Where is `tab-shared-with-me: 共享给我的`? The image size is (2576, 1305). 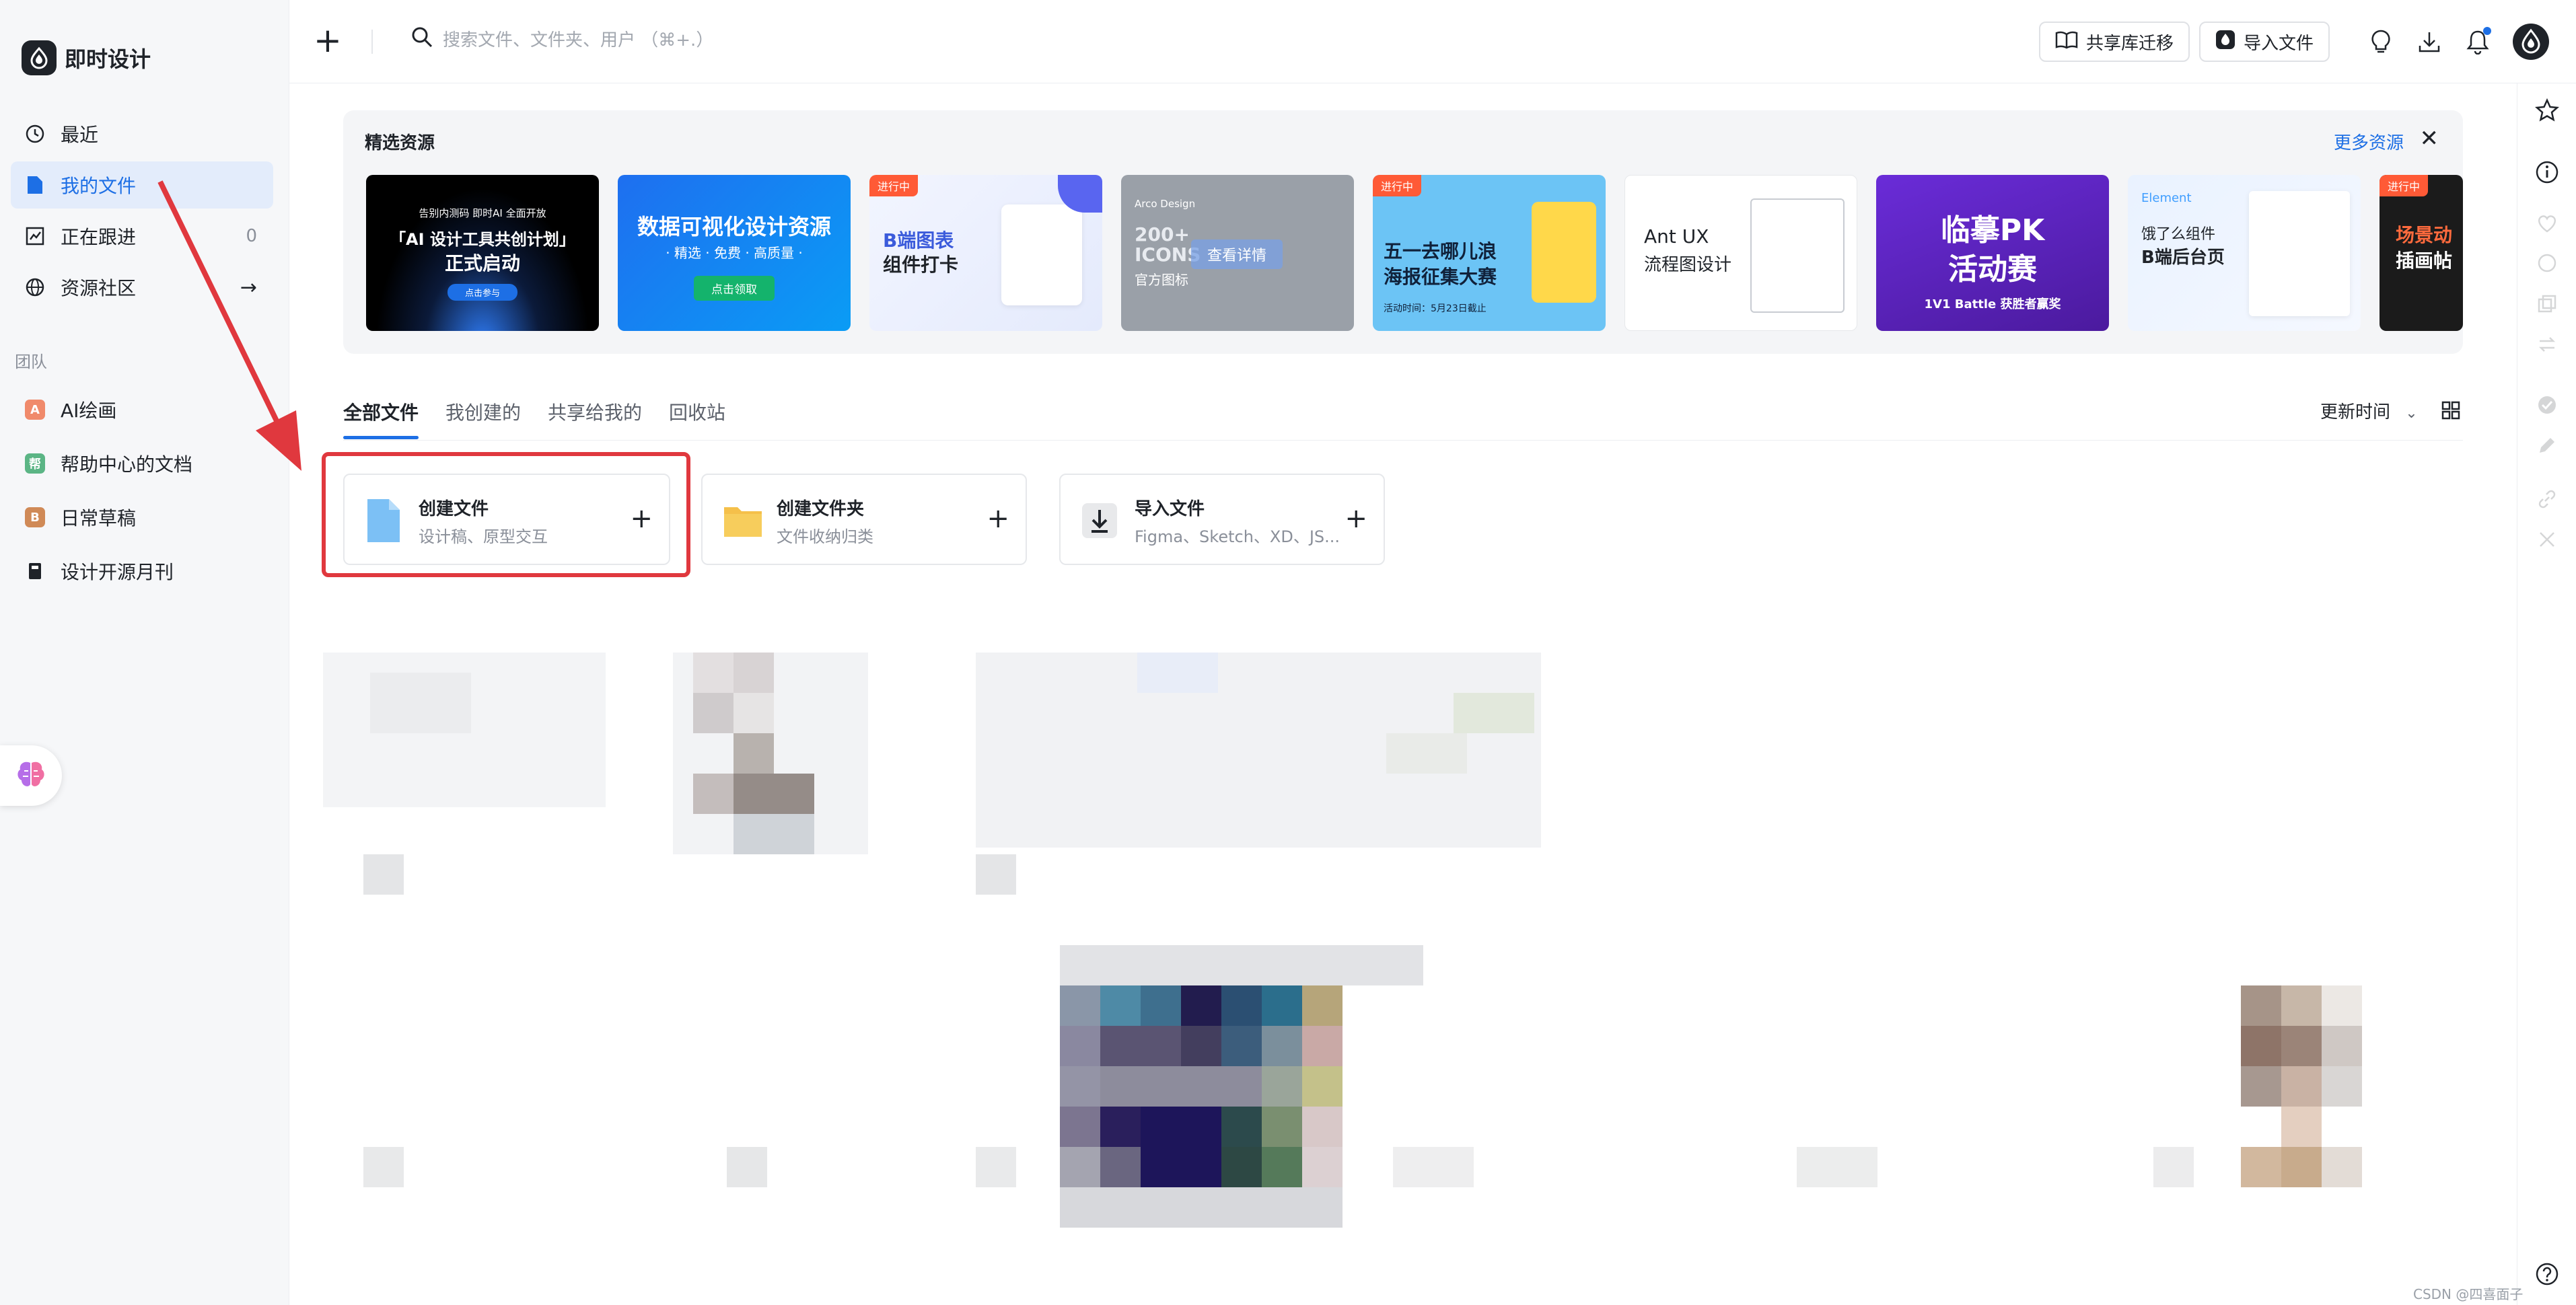 tab-shared-with-me: 共享给我的 is located at coordinates (595, 412).